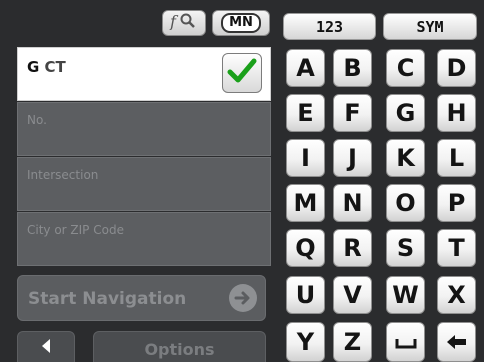 Image resolution: width=484 pixels, height=362 pixels. Describe the element at coordinates (430, 26) in the screenshot. I see `symbols-mode-button: SYM` at that location.